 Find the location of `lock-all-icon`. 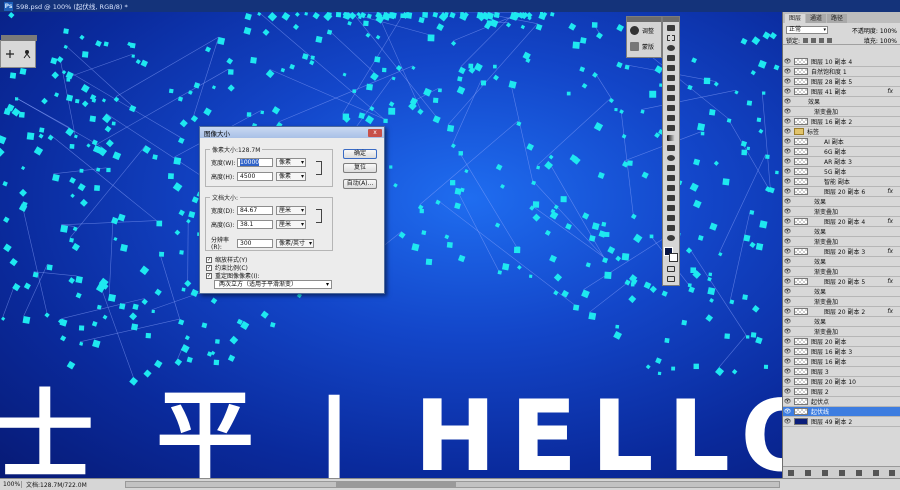

lock-all-icon is located at coordinates (830, 40).